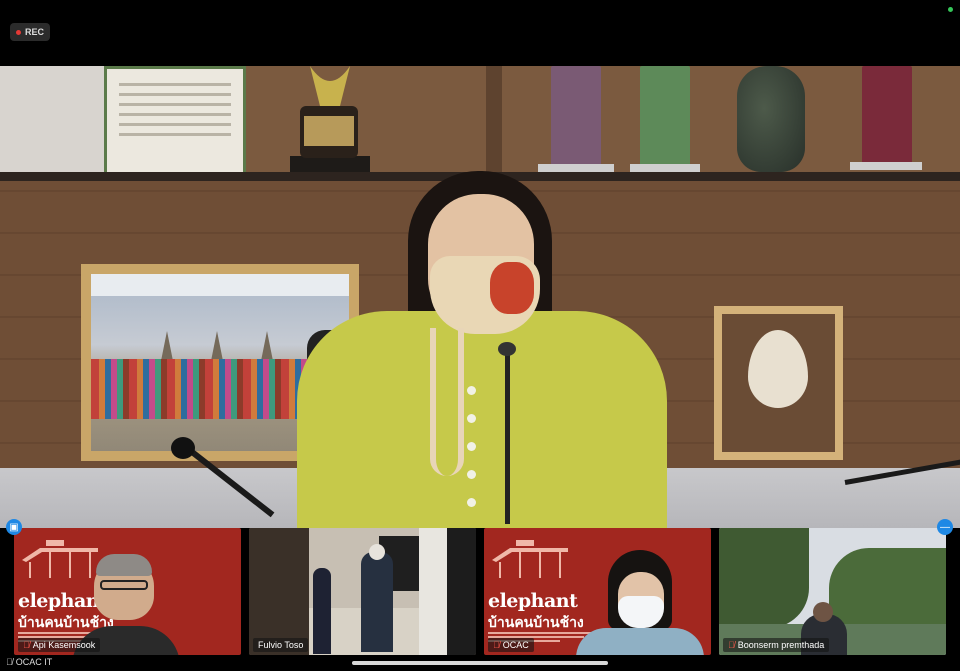 The width and height of the screenshot is (960, 671). Describe the element at coordinates (183, 448) in the screenshot. I see `microphone-icon` at that location.